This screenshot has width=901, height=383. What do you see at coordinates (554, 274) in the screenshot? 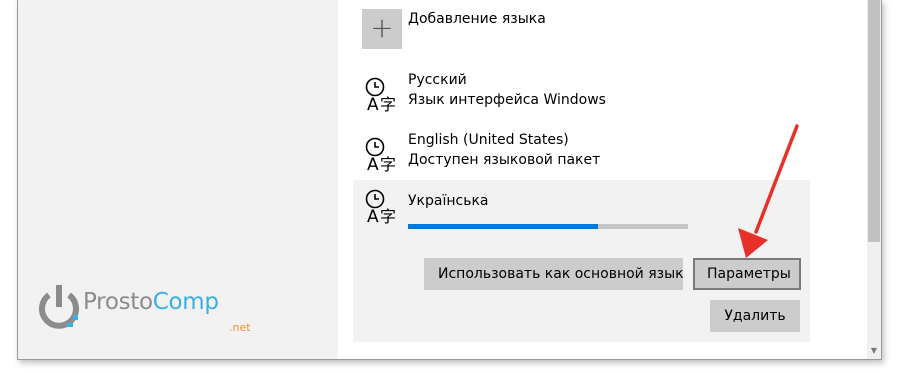
I see `set-as-default-button: Использовать как основной язык` at bounding box center [554, 274].